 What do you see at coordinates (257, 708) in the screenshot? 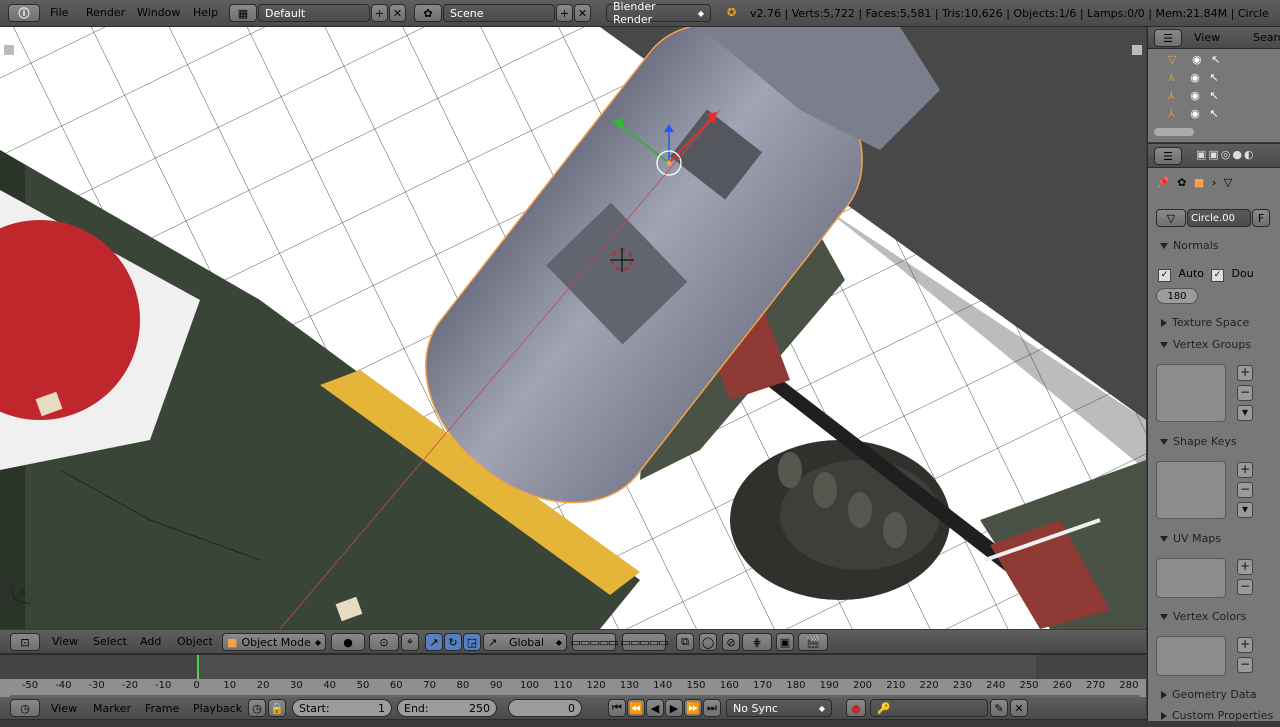
I see `preview-range-toggle: ◷` at bounding box center [257, 708].